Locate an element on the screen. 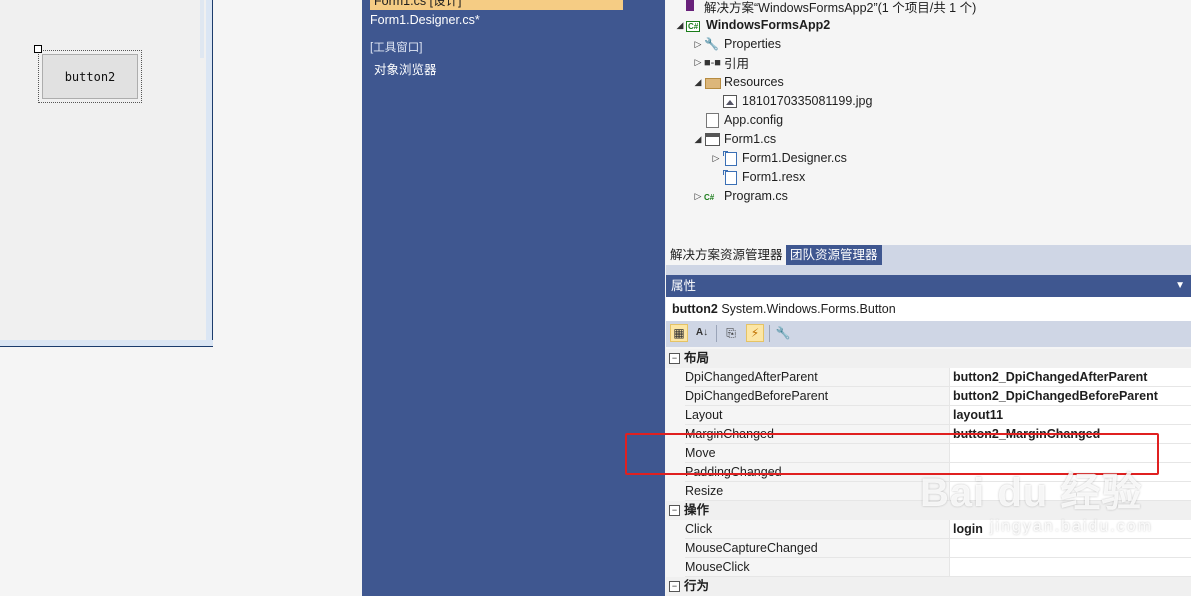  property-value: login is located at coordinates (1070, 529).